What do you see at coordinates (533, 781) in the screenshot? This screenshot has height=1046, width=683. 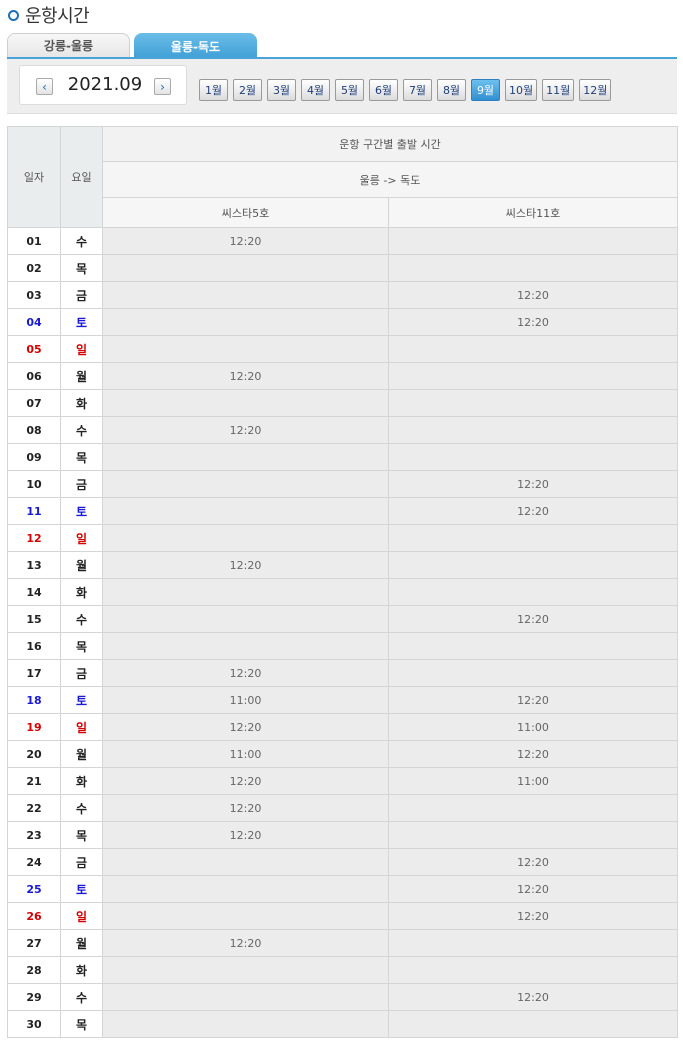 I see `departure-time-seastar11: 11:00` at bounding box center [533, 781].